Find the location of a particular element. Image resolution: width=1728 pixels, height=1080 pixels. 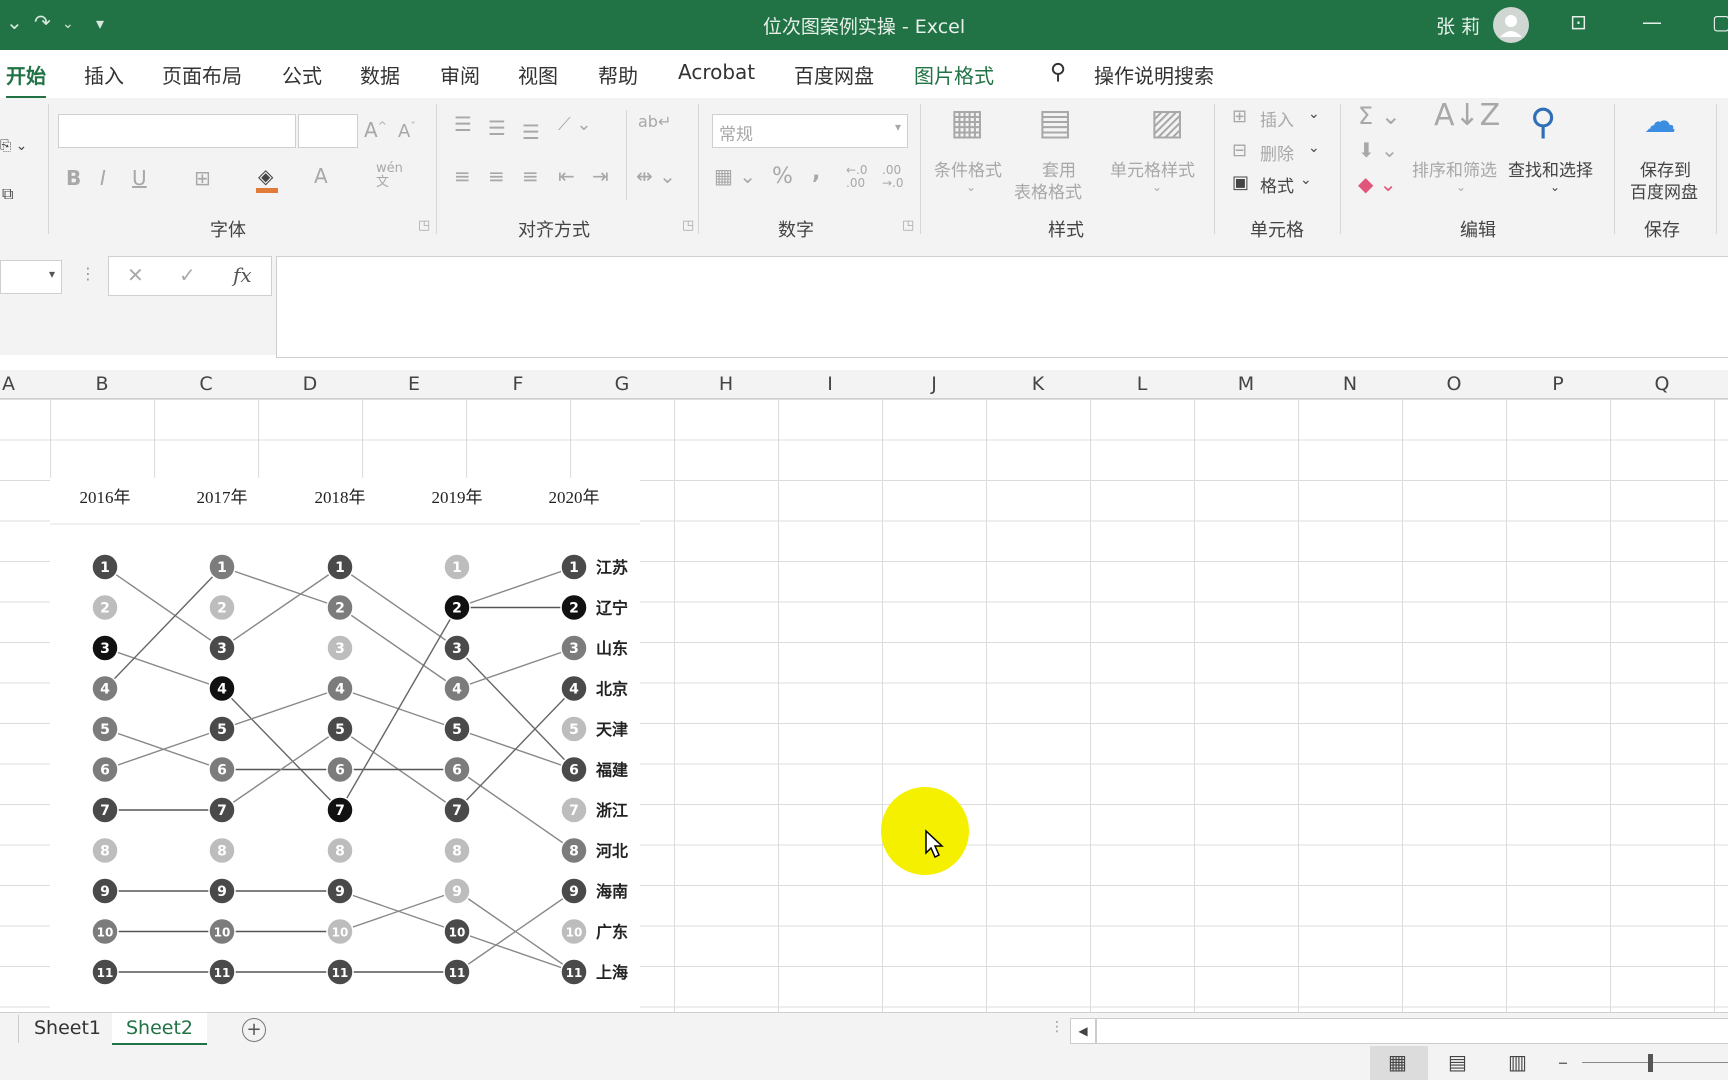

font-size-combo is located at coordinates (328, 131).